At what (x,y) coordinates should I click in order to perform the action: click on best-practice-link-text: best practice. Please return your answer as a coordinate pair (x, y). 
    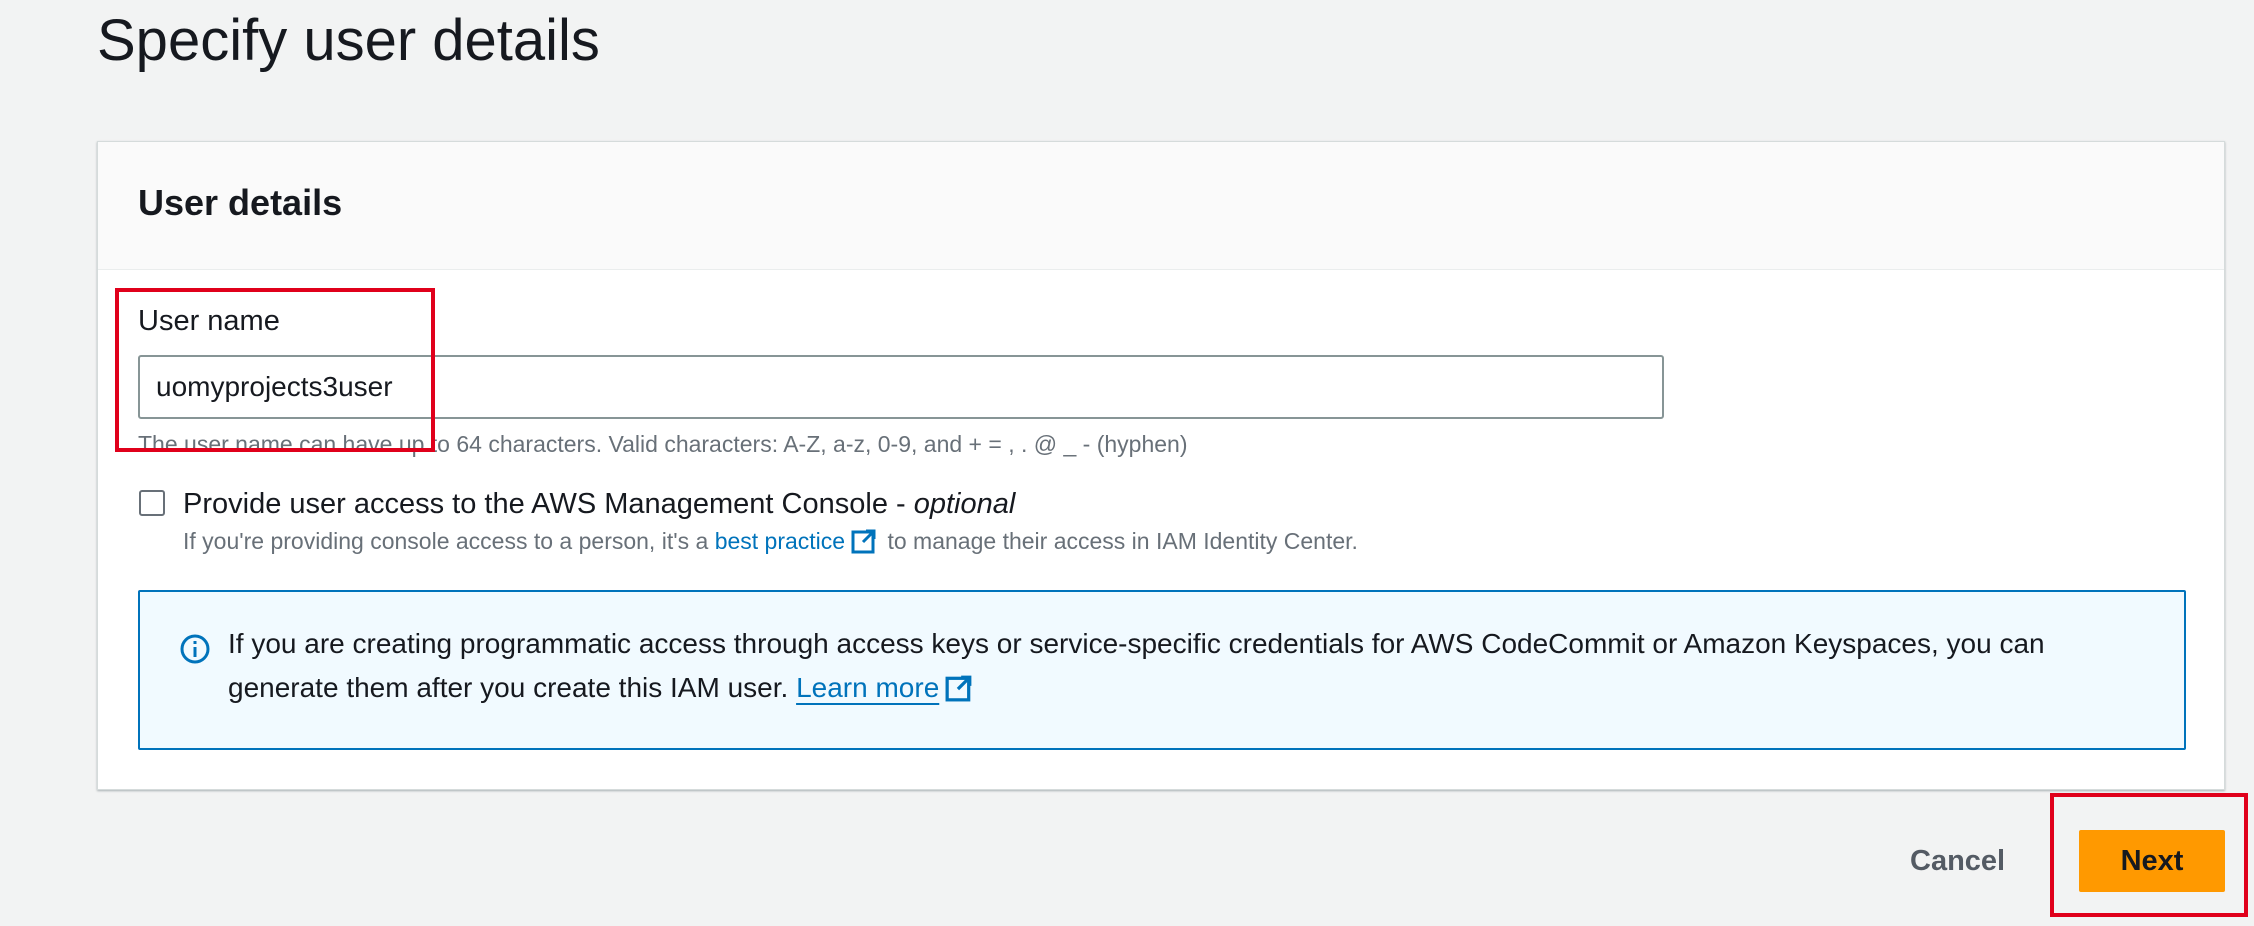
    Looking at the image, I should click on (780, 541).